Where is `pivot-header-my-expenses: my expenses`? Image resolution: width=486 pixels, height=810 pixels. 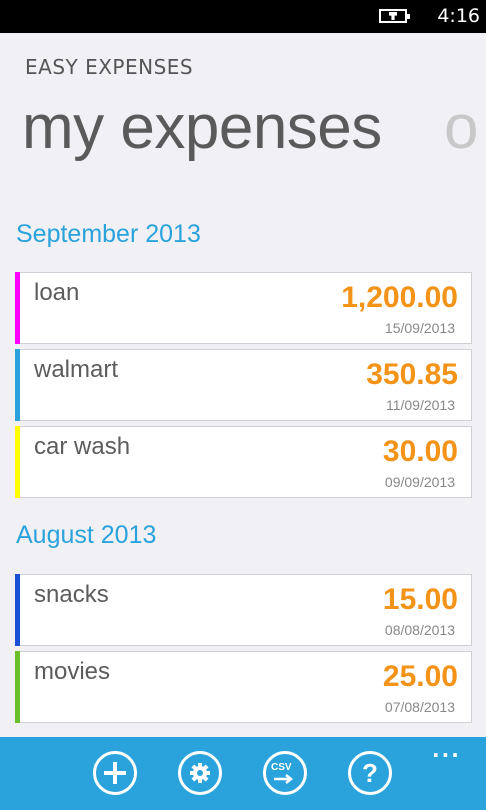
pivot-header-my-expenses: my expenses is located at coordinates (202, 127).